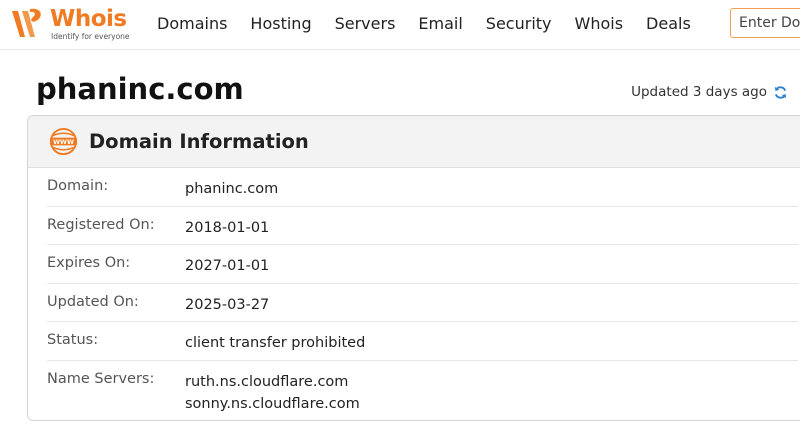 The height and width of the screenshot is (428, 800). I want to click on refresh-icon, so click(780, 92).